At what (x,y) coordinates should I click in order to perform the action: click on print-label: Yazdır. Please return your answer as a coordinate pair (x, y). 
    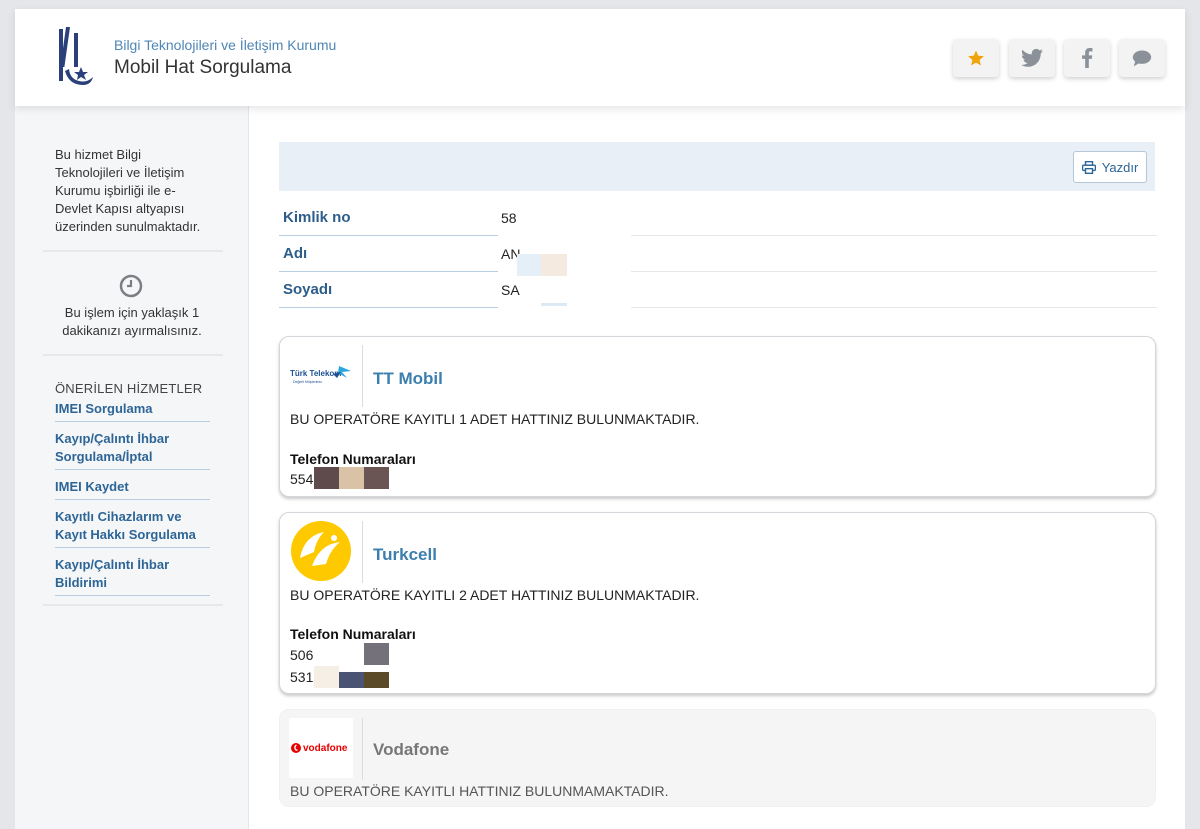
    Looking at the image, I should click on (1120, 167).